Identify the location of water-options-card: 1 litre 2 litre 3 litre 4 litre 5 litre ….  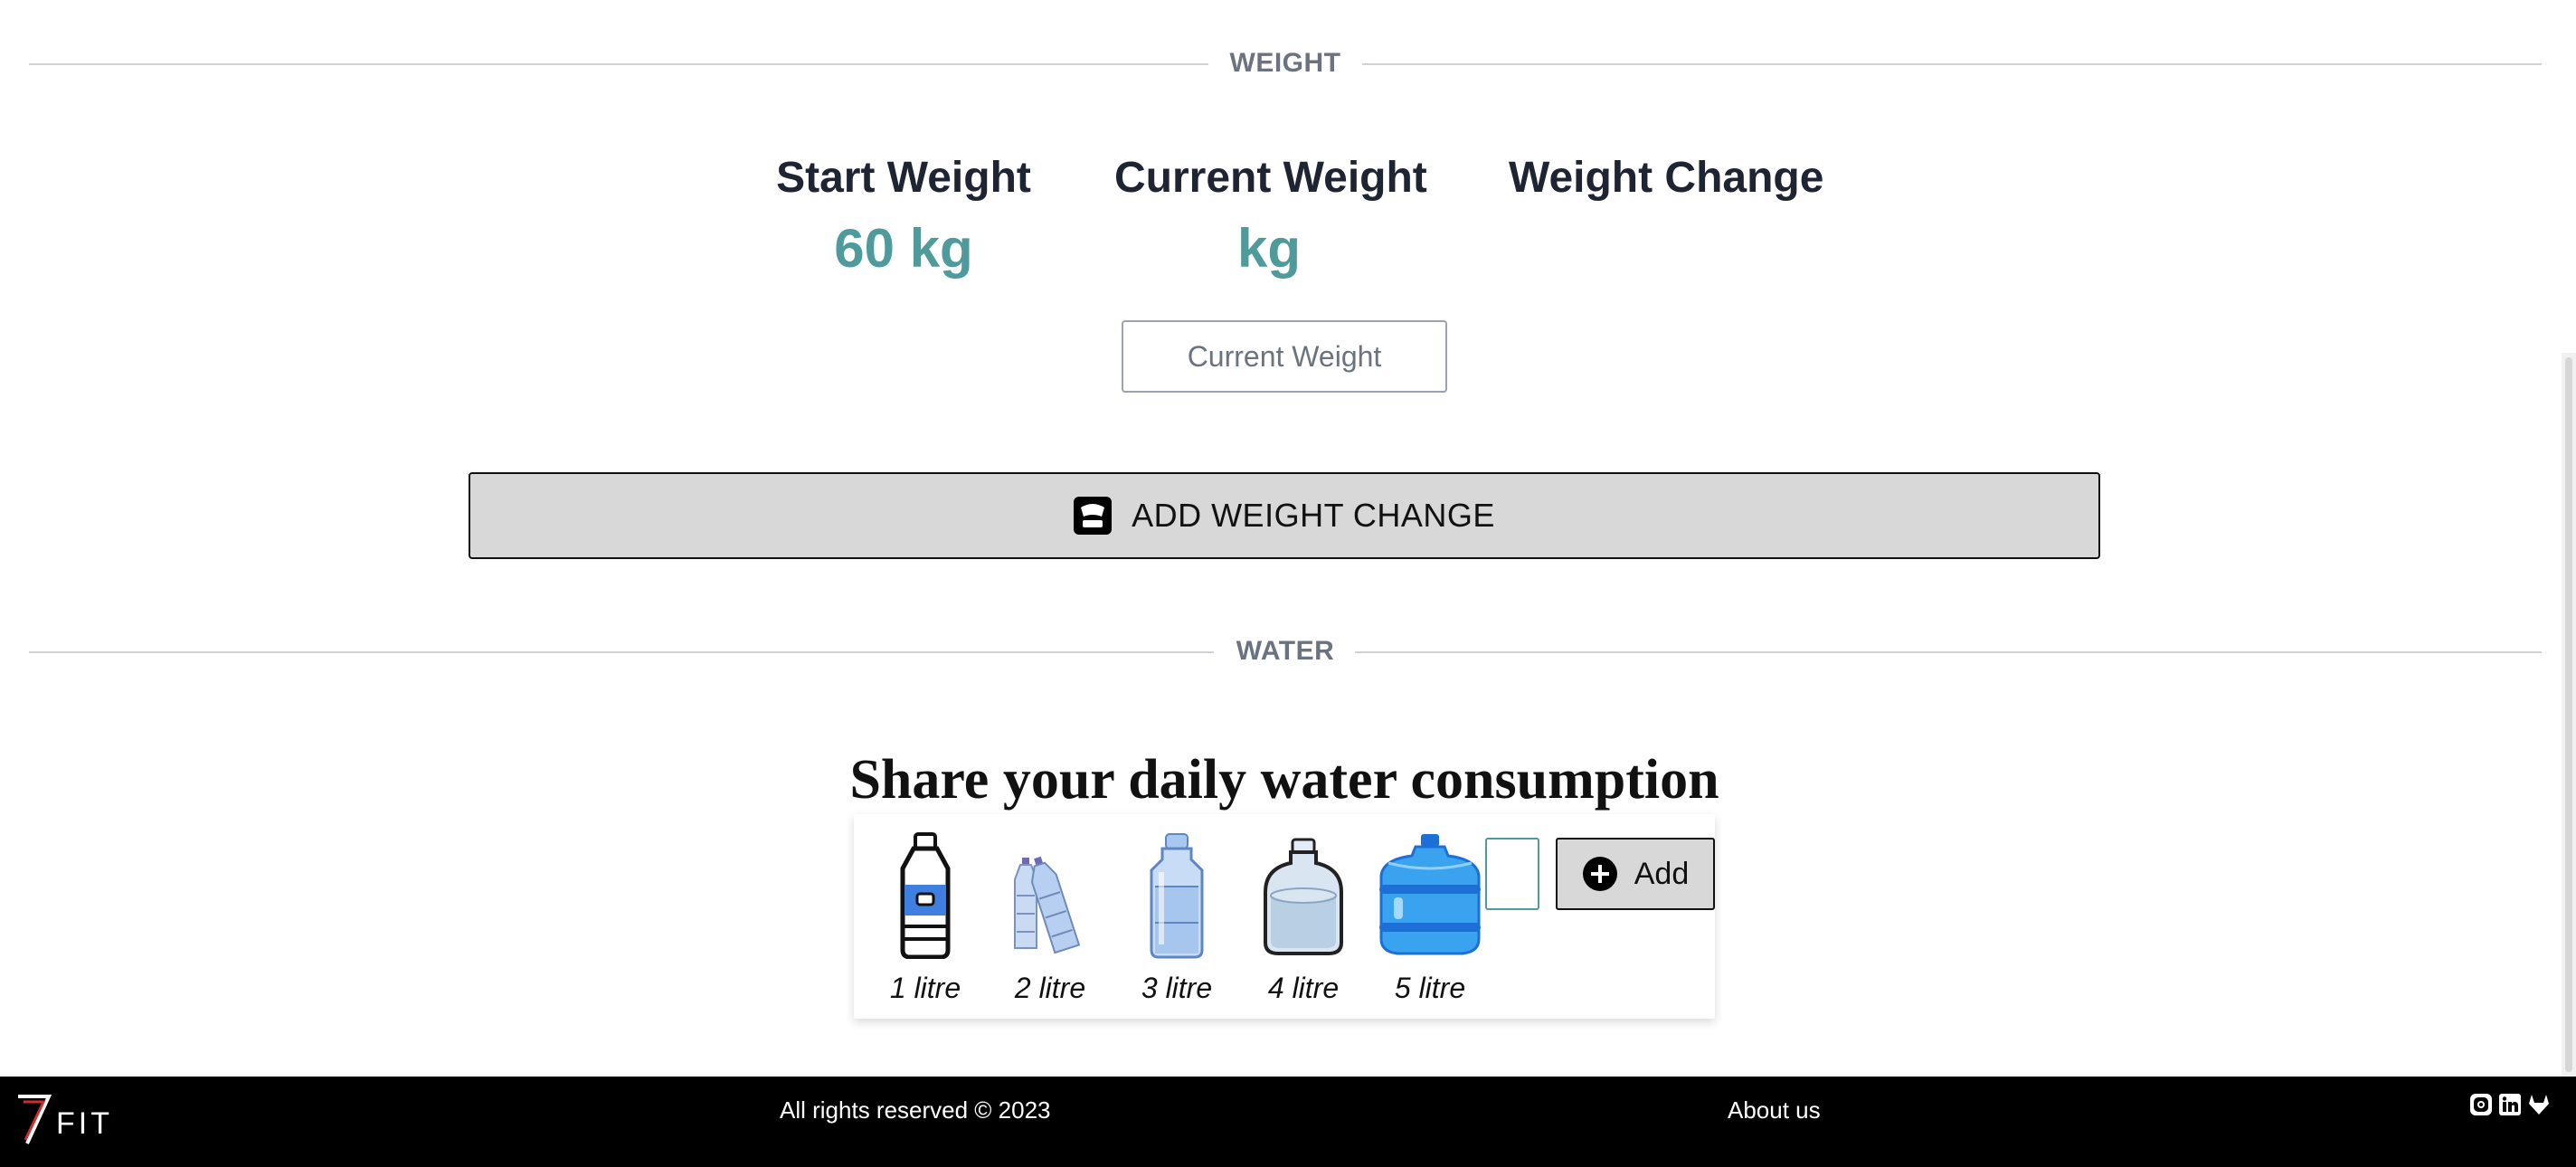
(1284, 916).